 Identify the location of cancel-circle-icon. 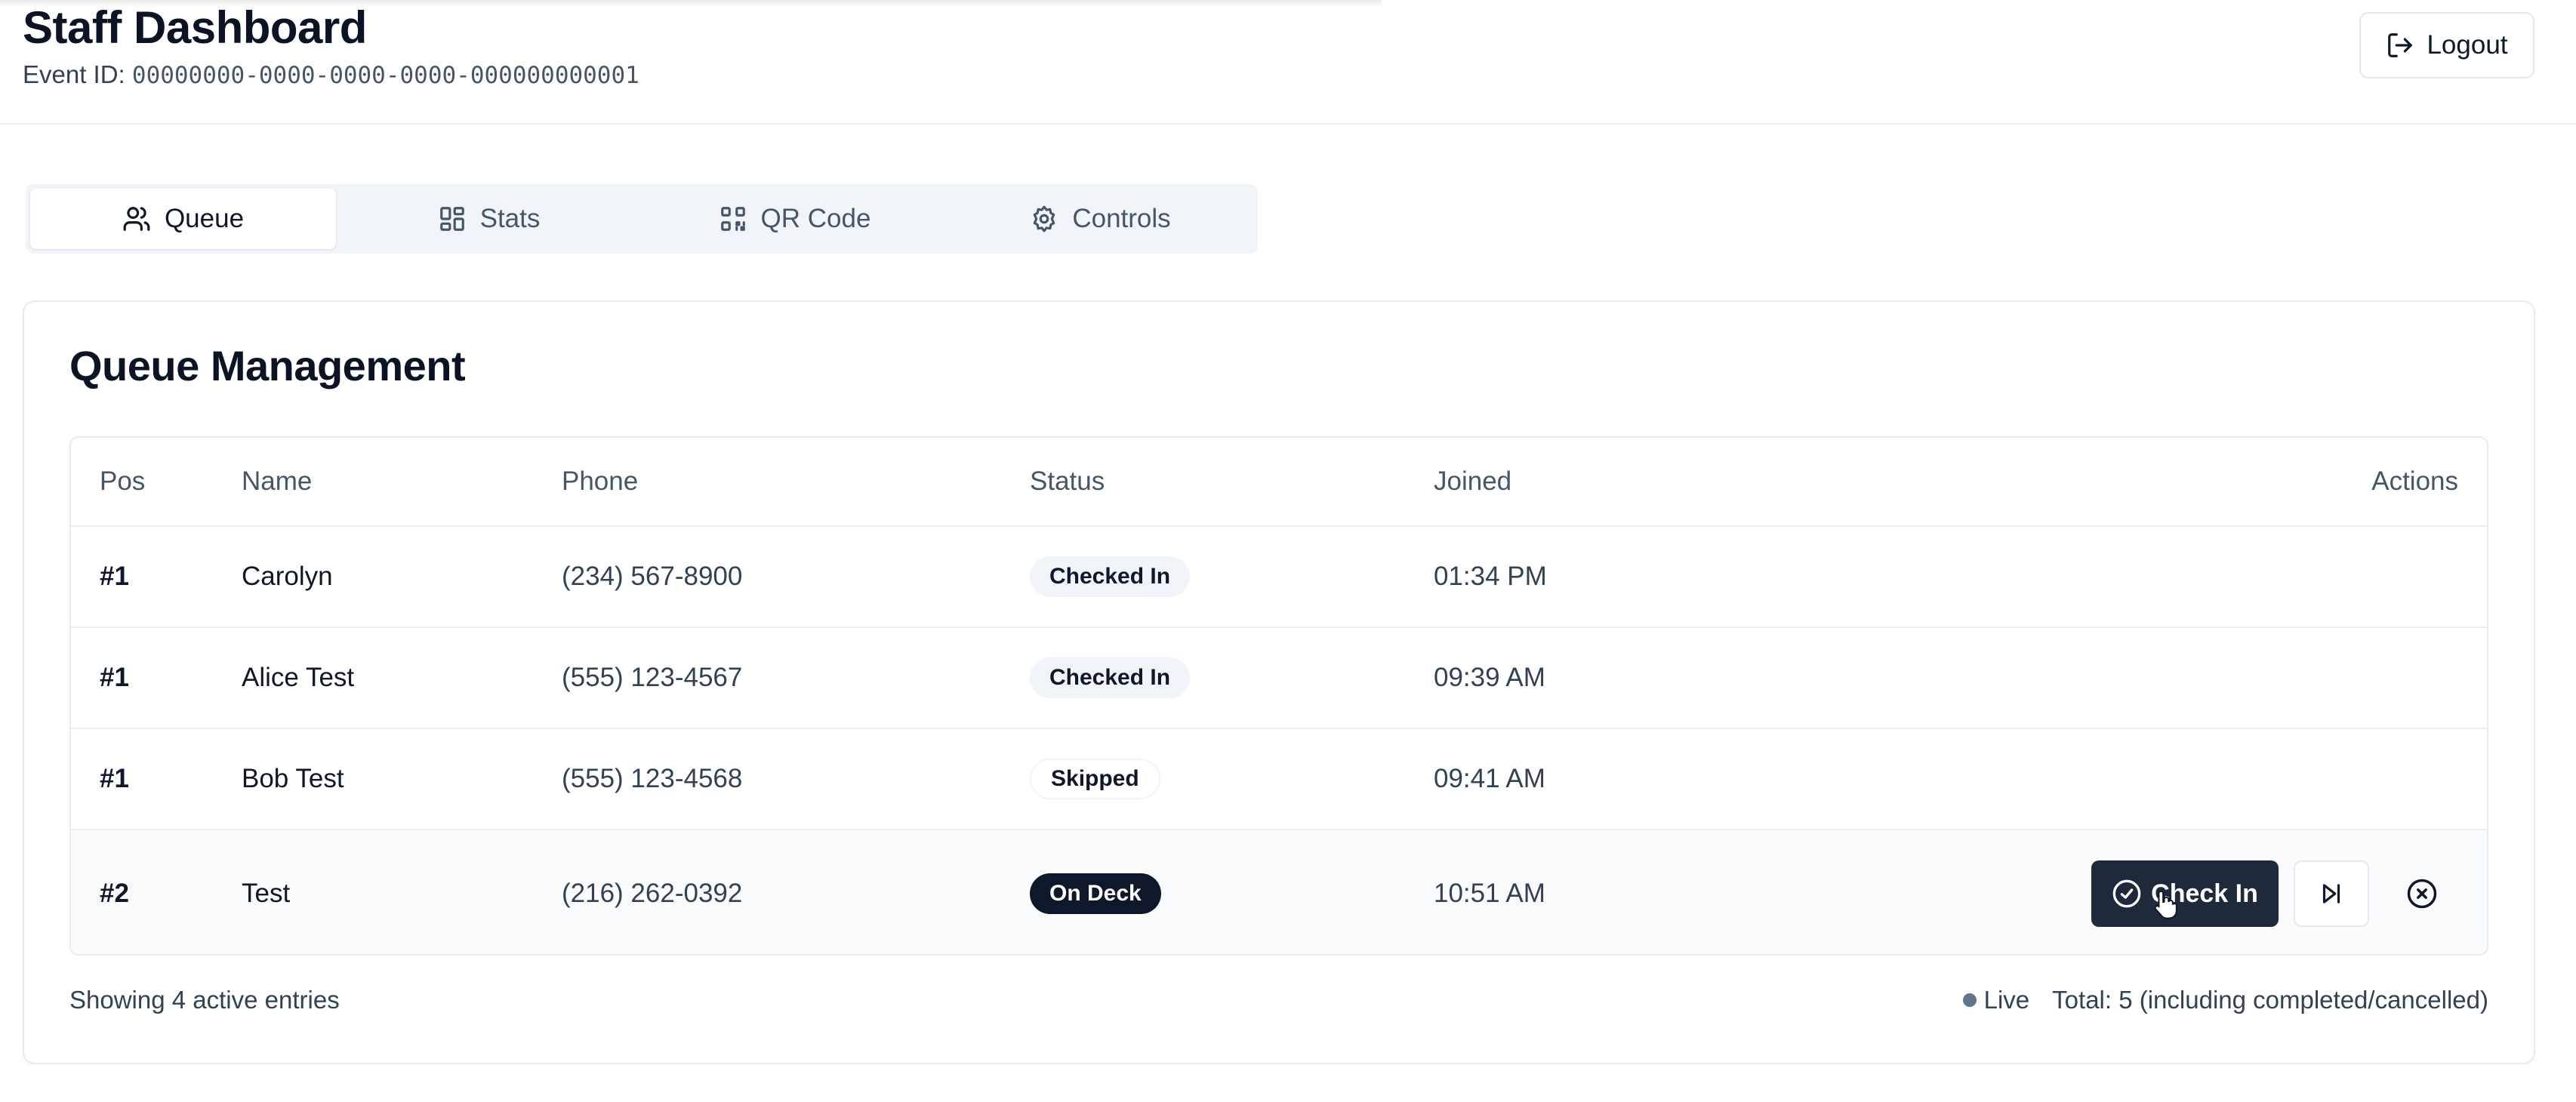
(2422, 894).